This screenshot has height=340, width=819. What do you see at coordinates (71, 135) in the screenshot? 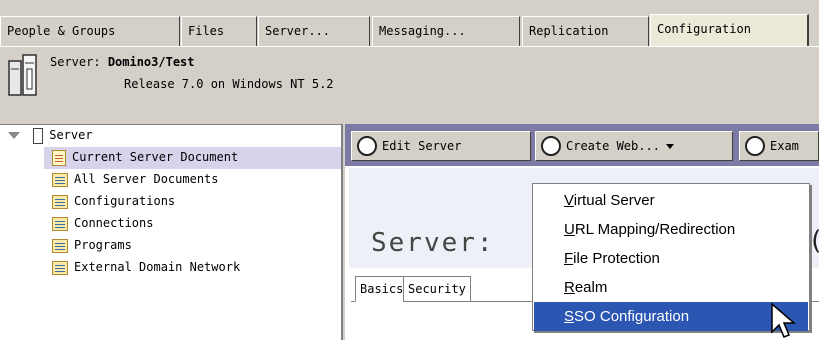
I see `nav-label: Server` at bounding box center [71, 135].